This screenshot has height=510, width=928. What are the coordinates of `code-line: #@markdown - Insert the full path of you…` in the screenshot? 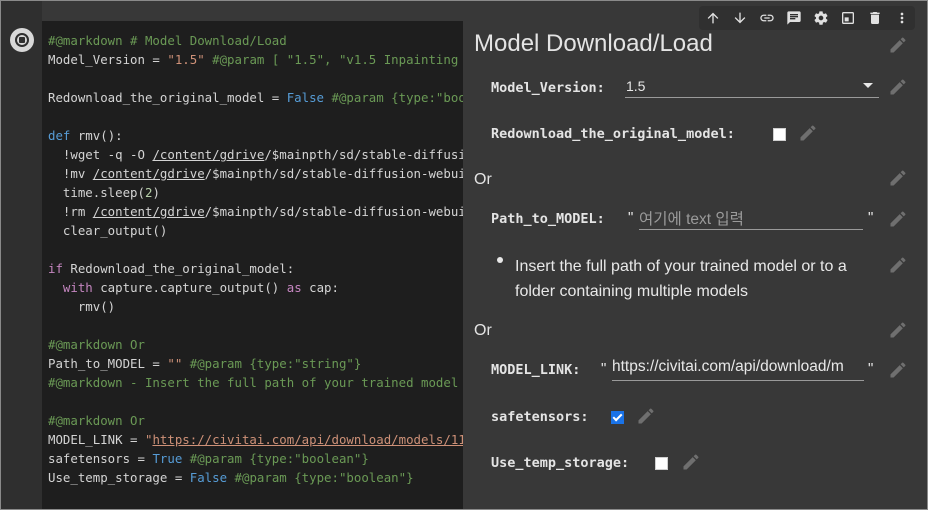 It's located at (255, 382).